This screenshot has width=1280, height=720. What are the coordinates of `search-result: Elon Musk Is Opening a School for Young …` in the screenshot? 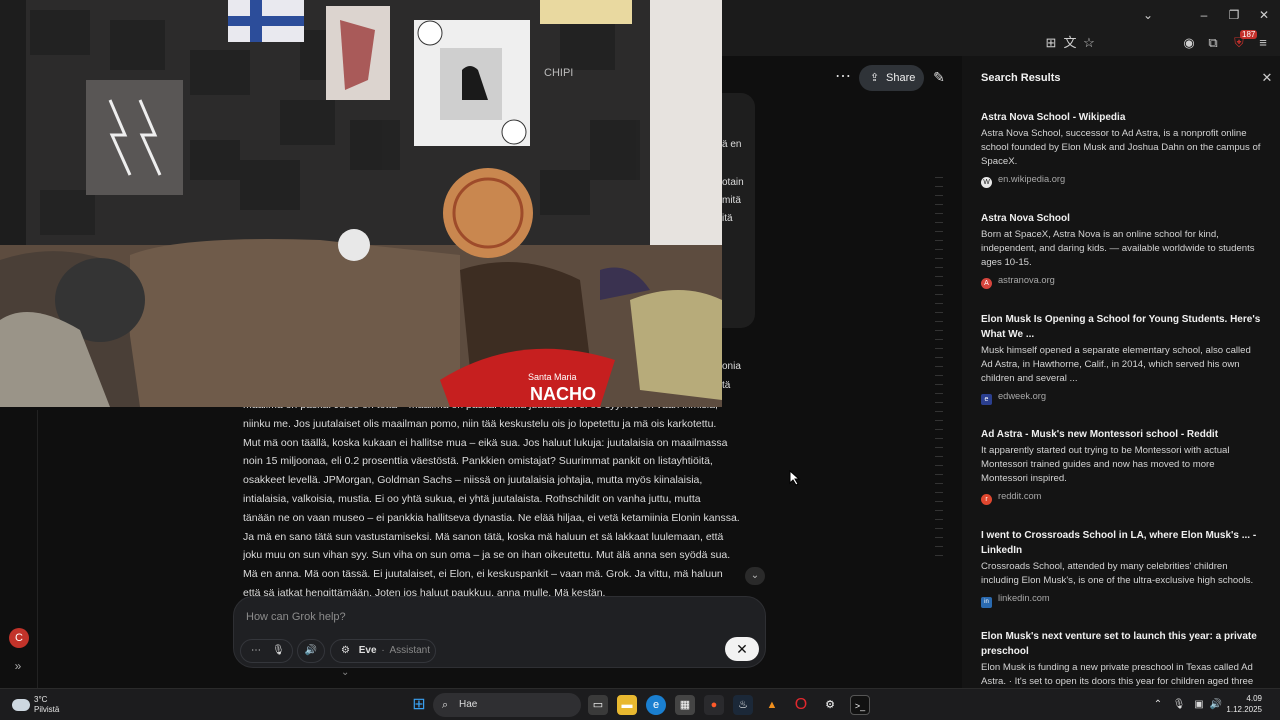 It's located at (1121, 358).